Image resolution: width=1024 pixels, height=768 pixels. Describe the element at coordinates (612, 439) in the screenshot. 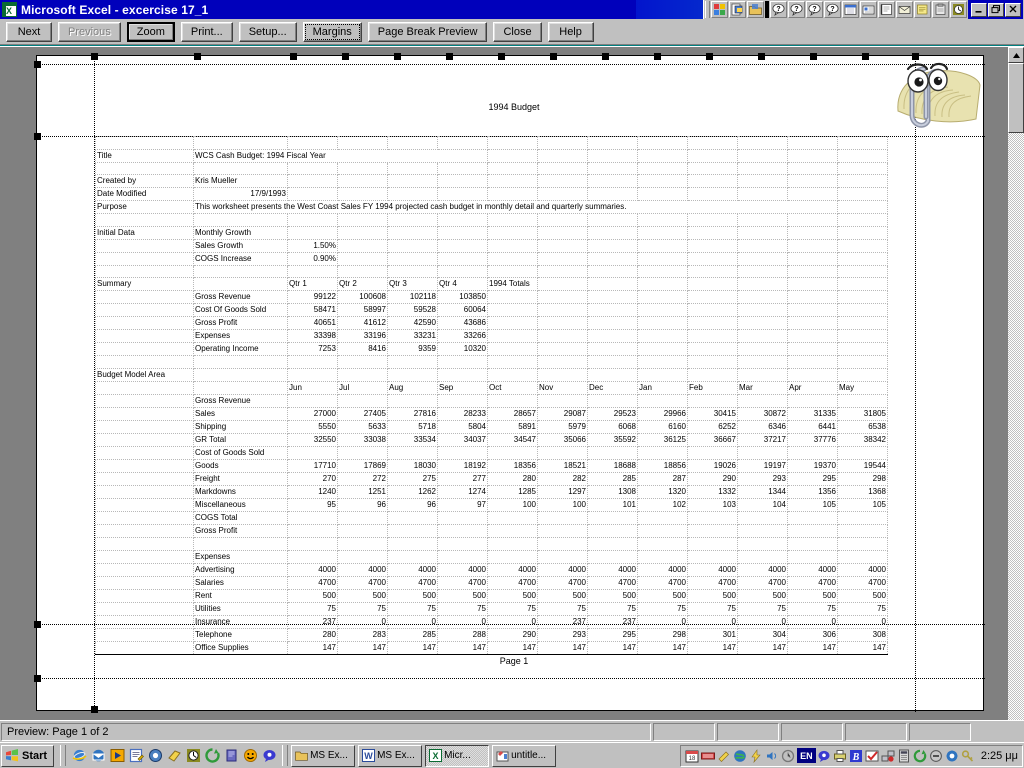

I see `budget-cell: 35592` at that location.